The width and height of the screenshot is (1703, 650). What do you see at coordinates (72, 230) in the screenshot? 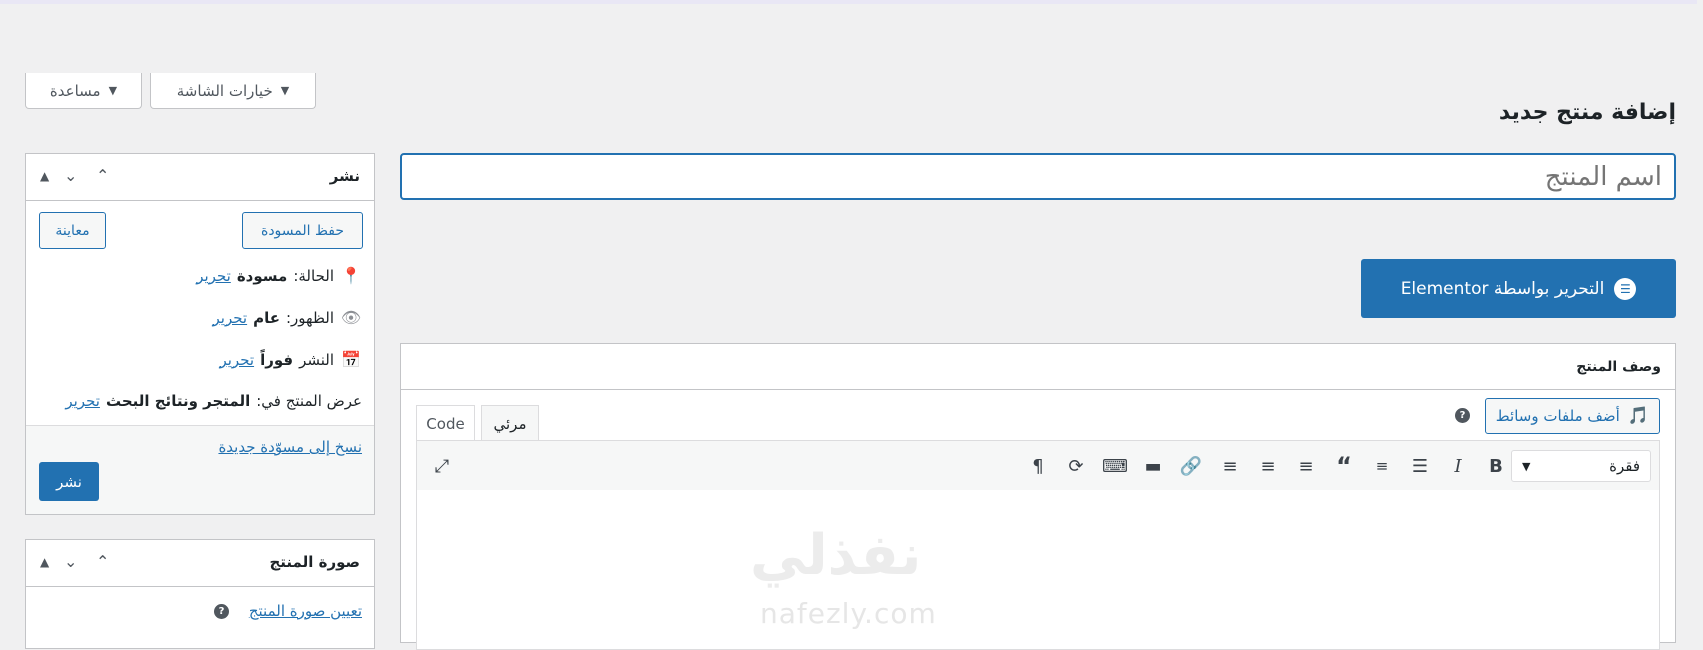
I see `preview-button: معاينة` at bounding box center [72, 230].